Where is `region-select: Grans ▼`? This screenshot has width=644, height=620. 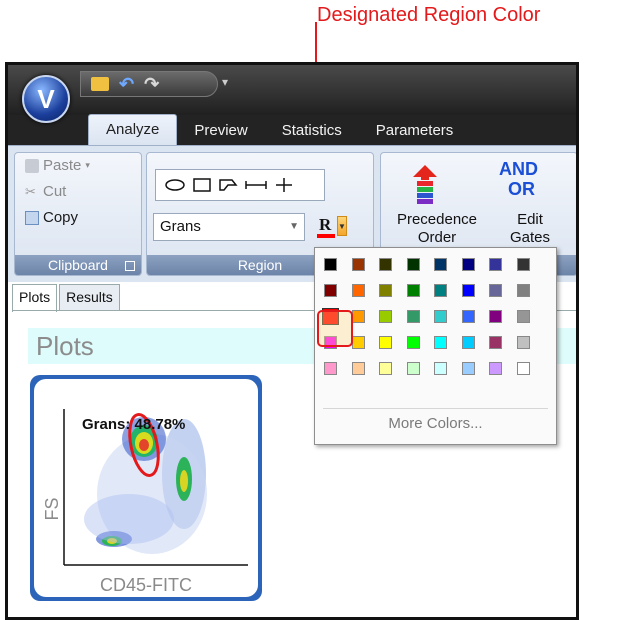
region-select: Grans ▼ is located at coordinates (229, 227).